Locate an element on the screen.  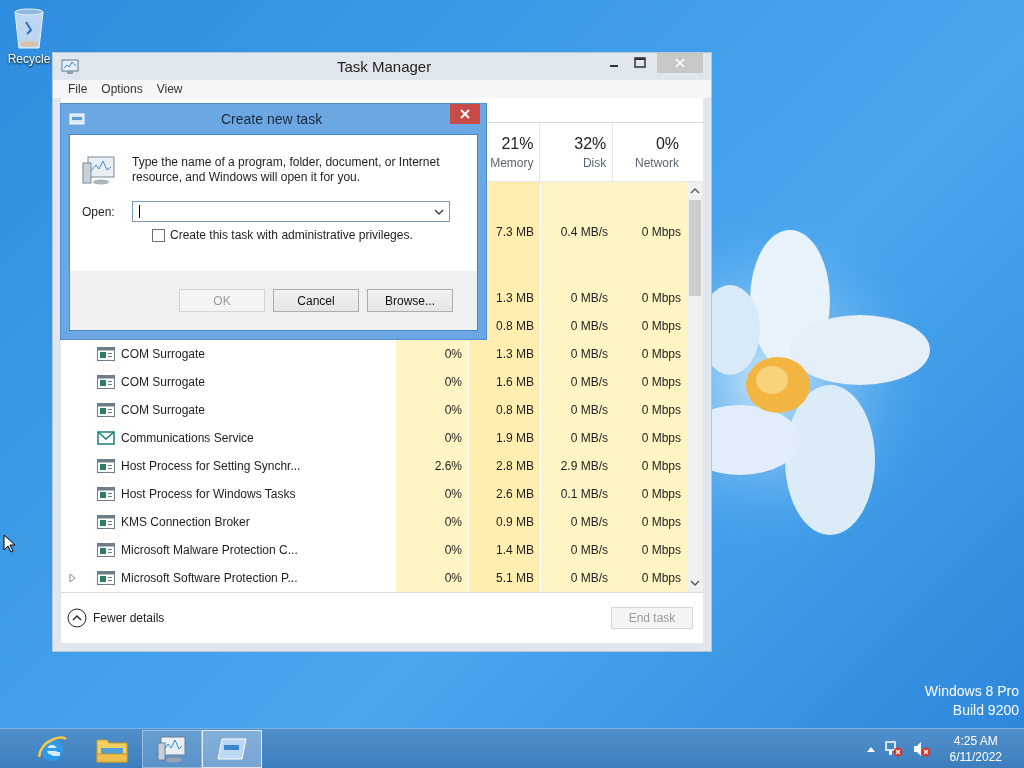
open-label: Open: is located at coordinates (99, 211).